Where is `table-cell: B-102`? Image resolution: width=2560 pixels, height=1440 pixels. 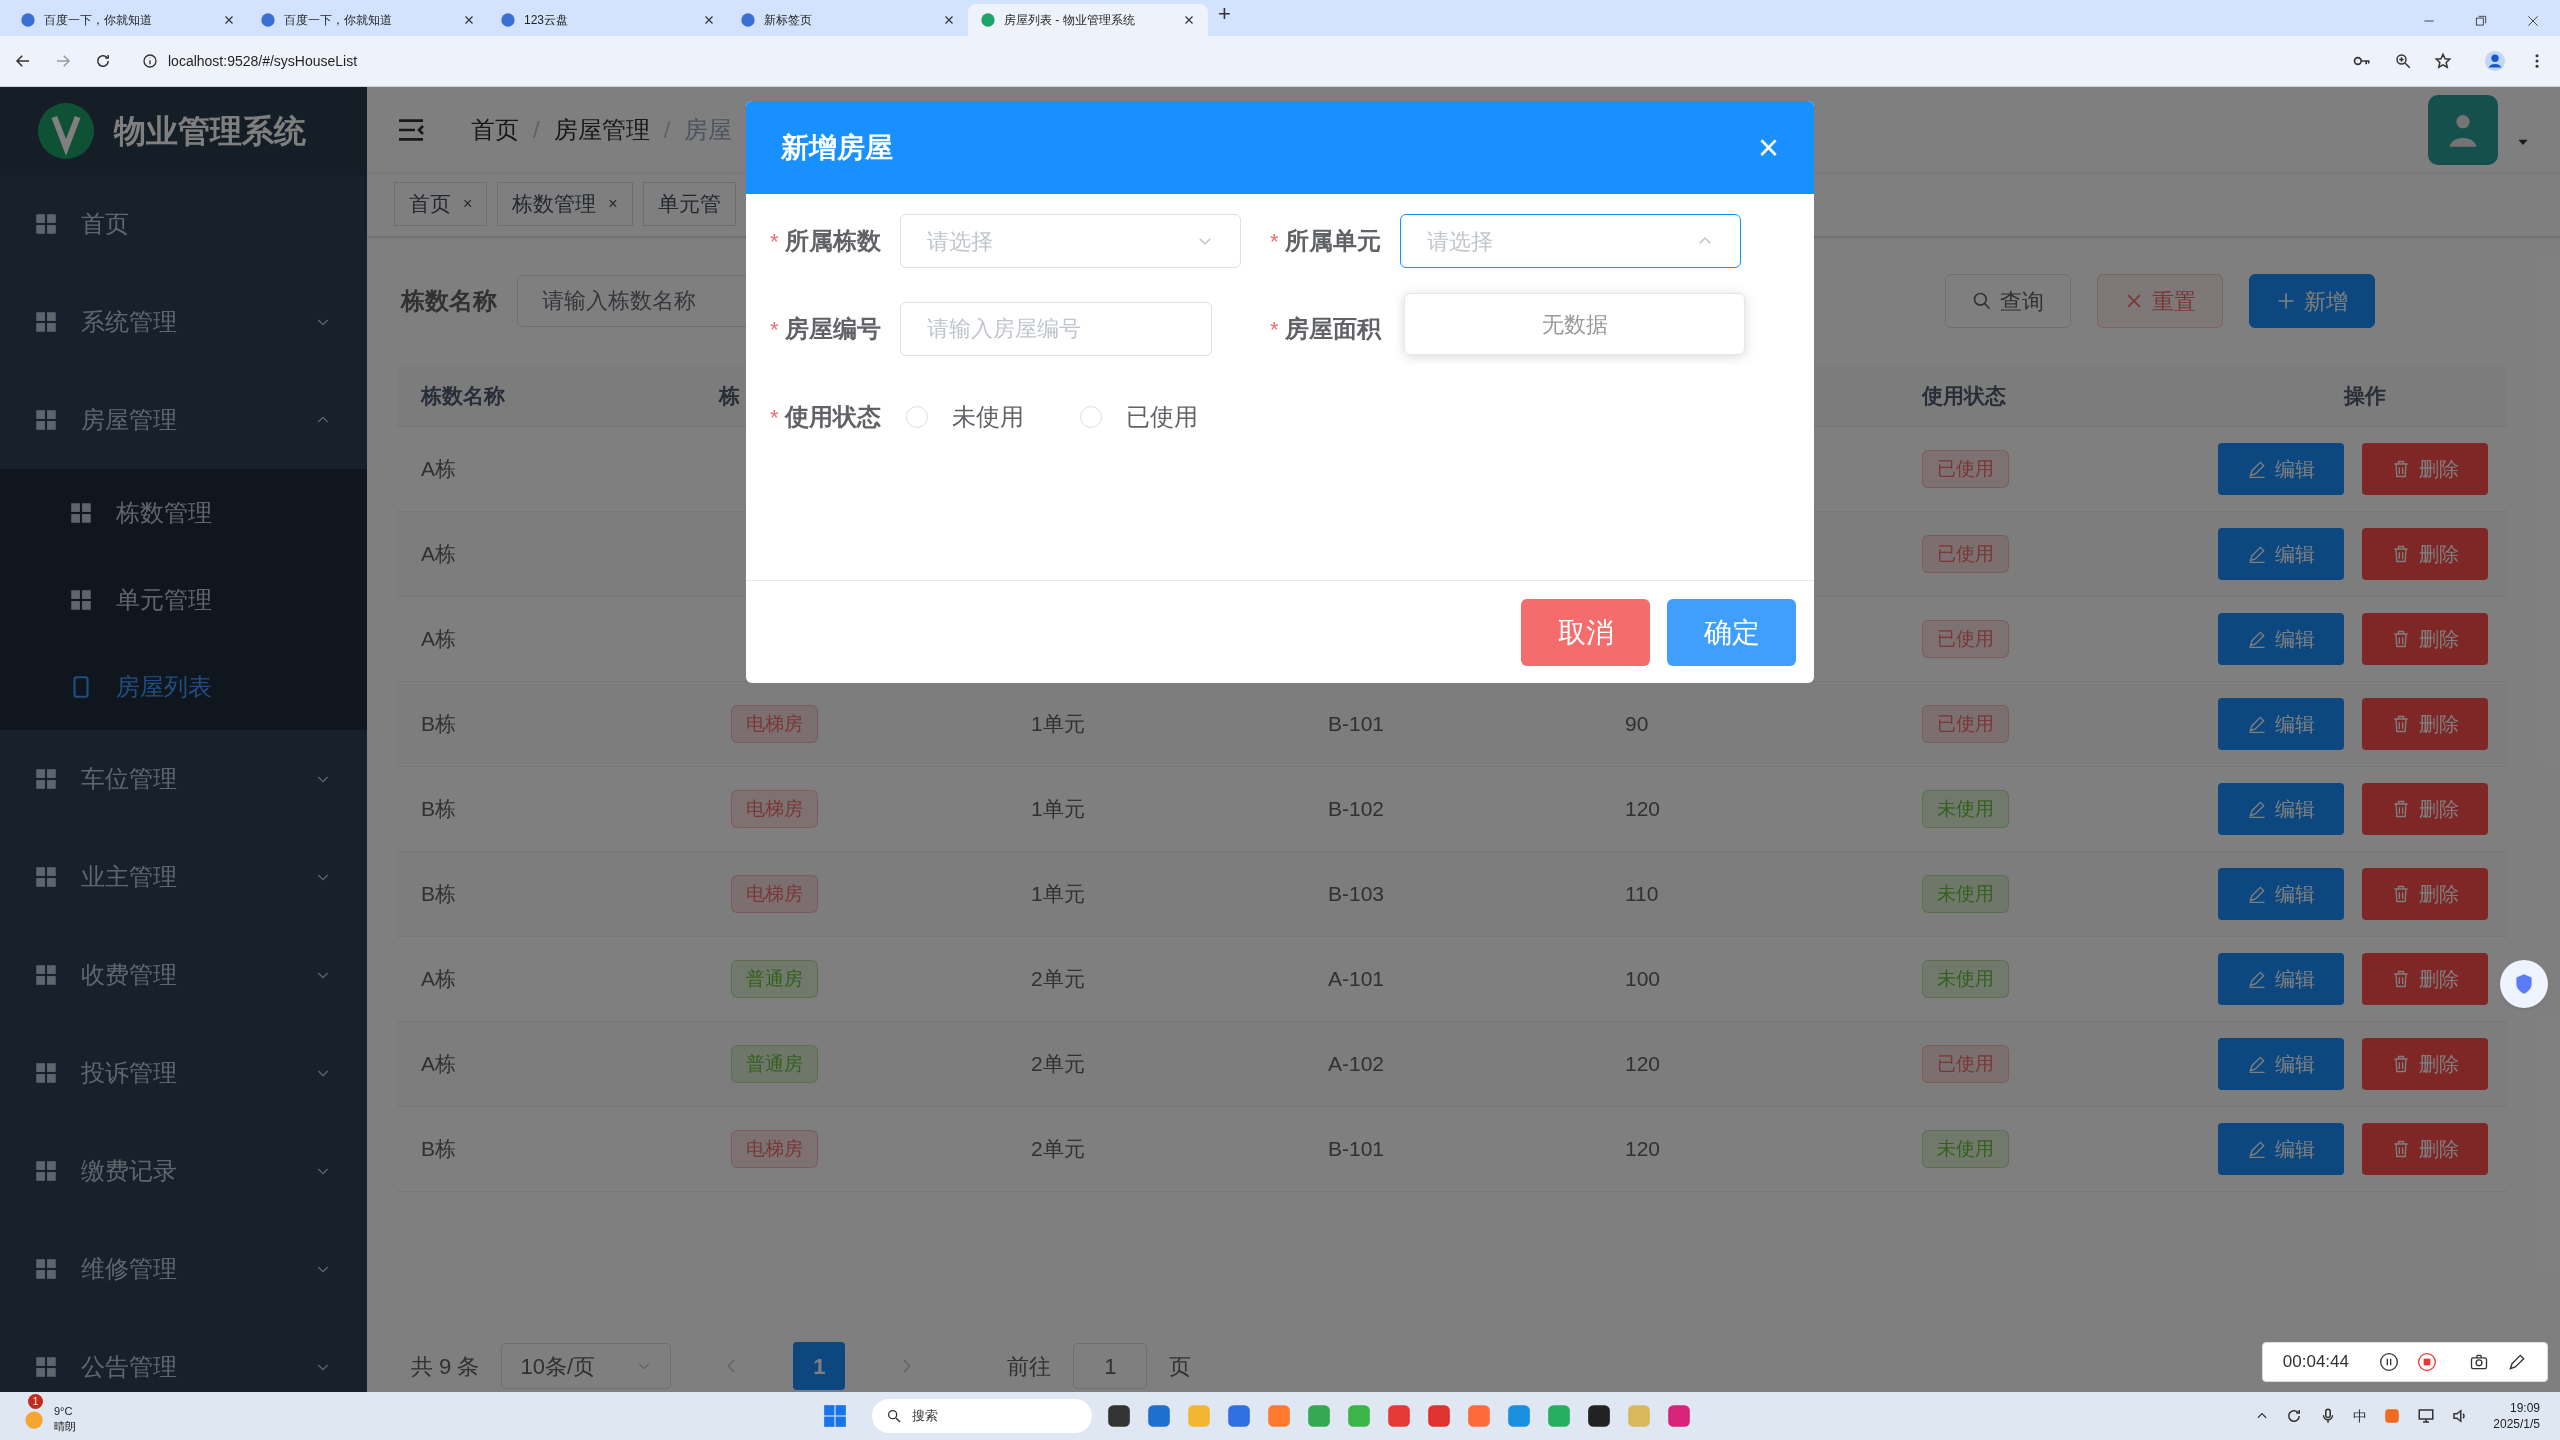
table-cell: B-102 is located at coordinates (1356, 809).